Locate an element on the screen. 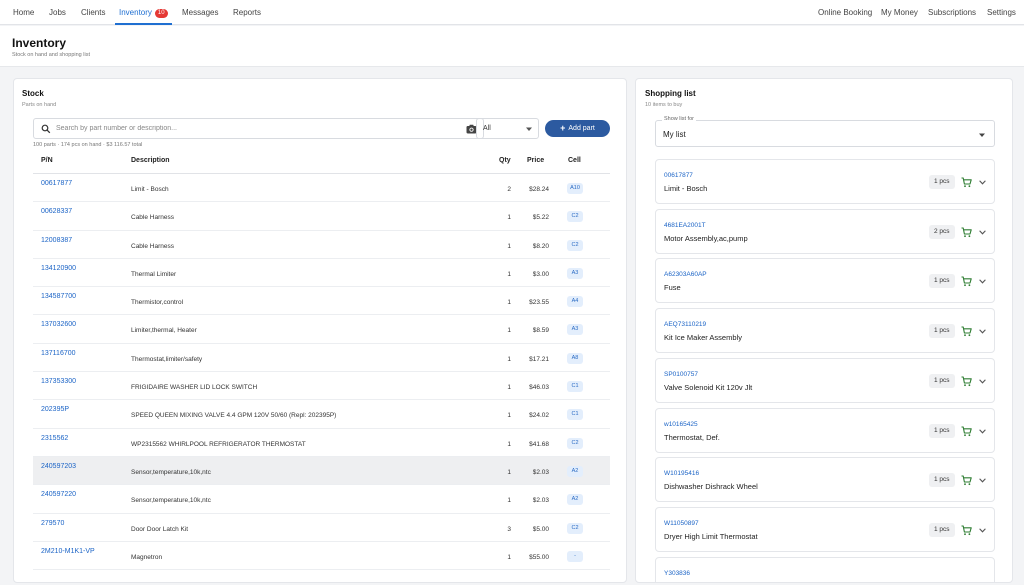 The width and height of the screenshot is (1024, 585). show-list-for-value: My list is located at coordinates (674, 134).